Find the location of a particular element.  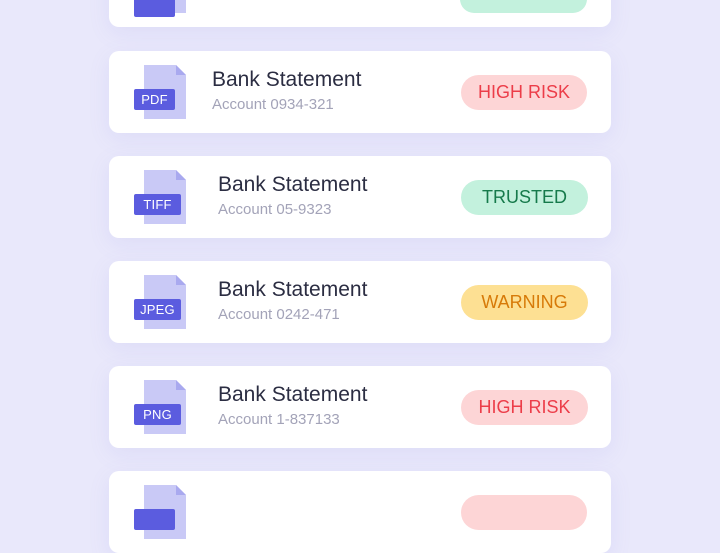

file-icon: TIFF is located at coordinates (164, 199).